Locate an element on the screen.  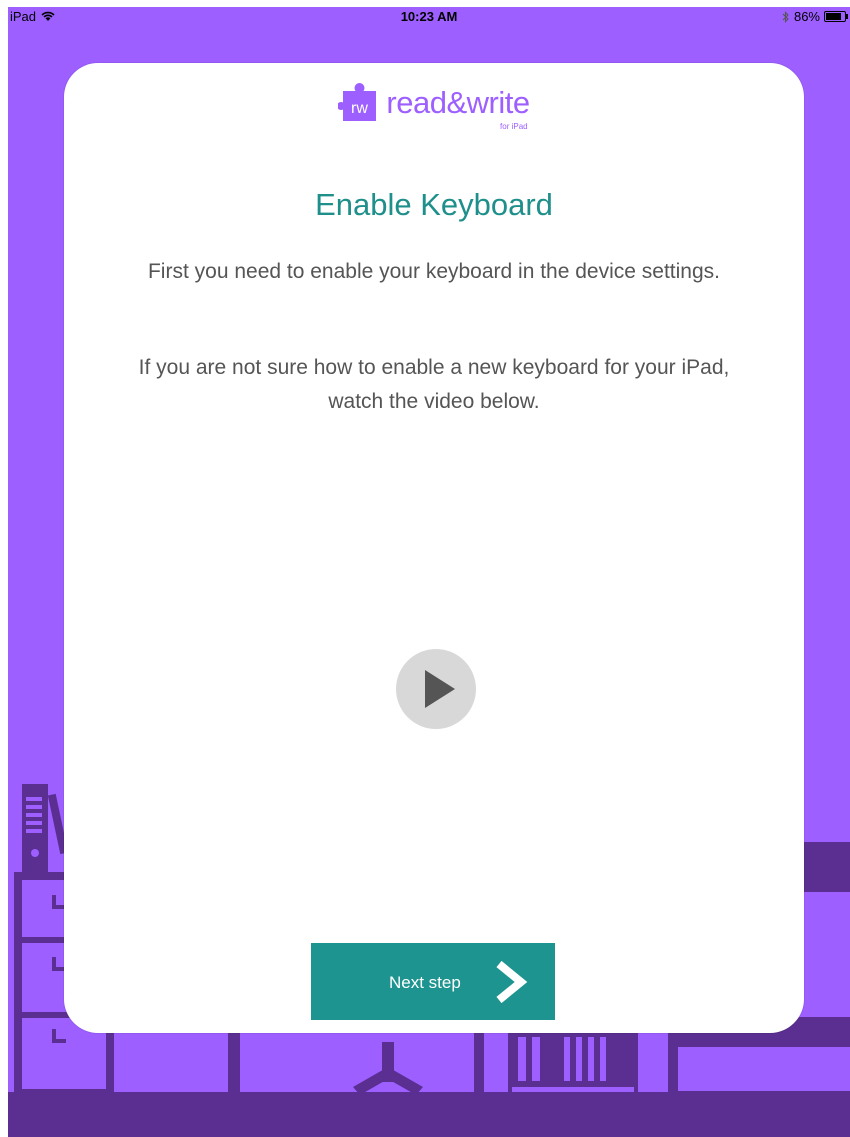
status-right: 86% is located at coordinates (815, 16).